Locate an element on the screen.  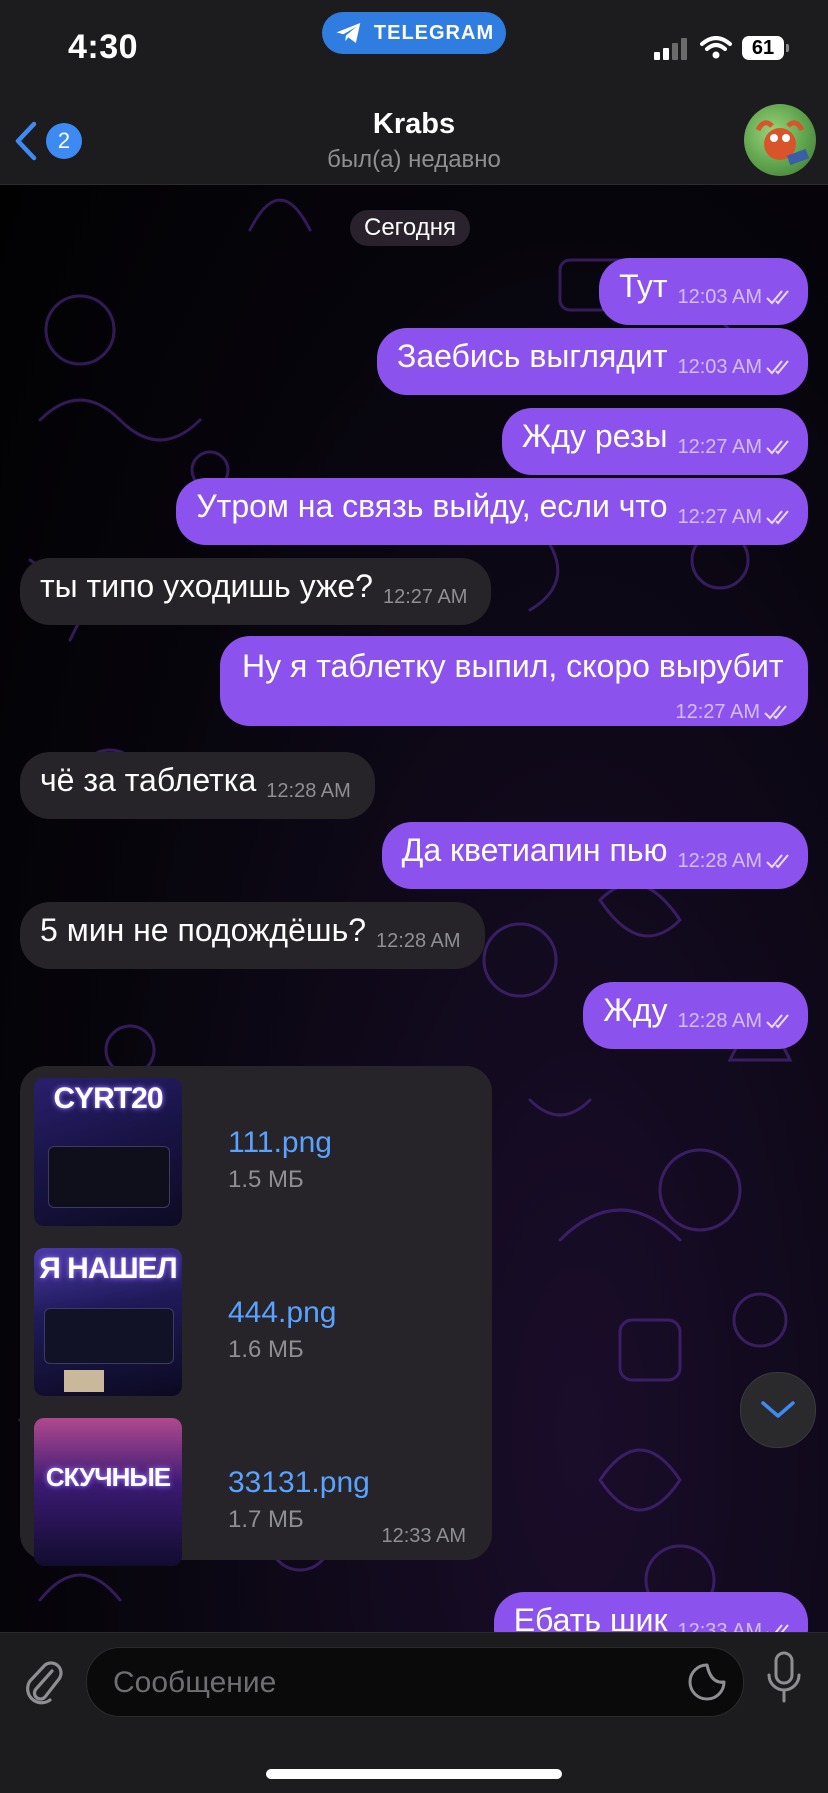
file-attachment: CYRT20 111.png 1.5 МБ is located at coordinates (254, 1152).